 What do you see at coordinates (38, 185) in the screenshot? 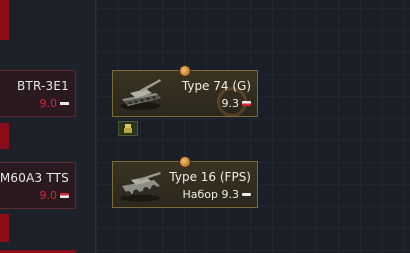
I see `vehicle-card-m60a3-tts: M60A3 TTS 9.0` at bounding box center [38, 185].